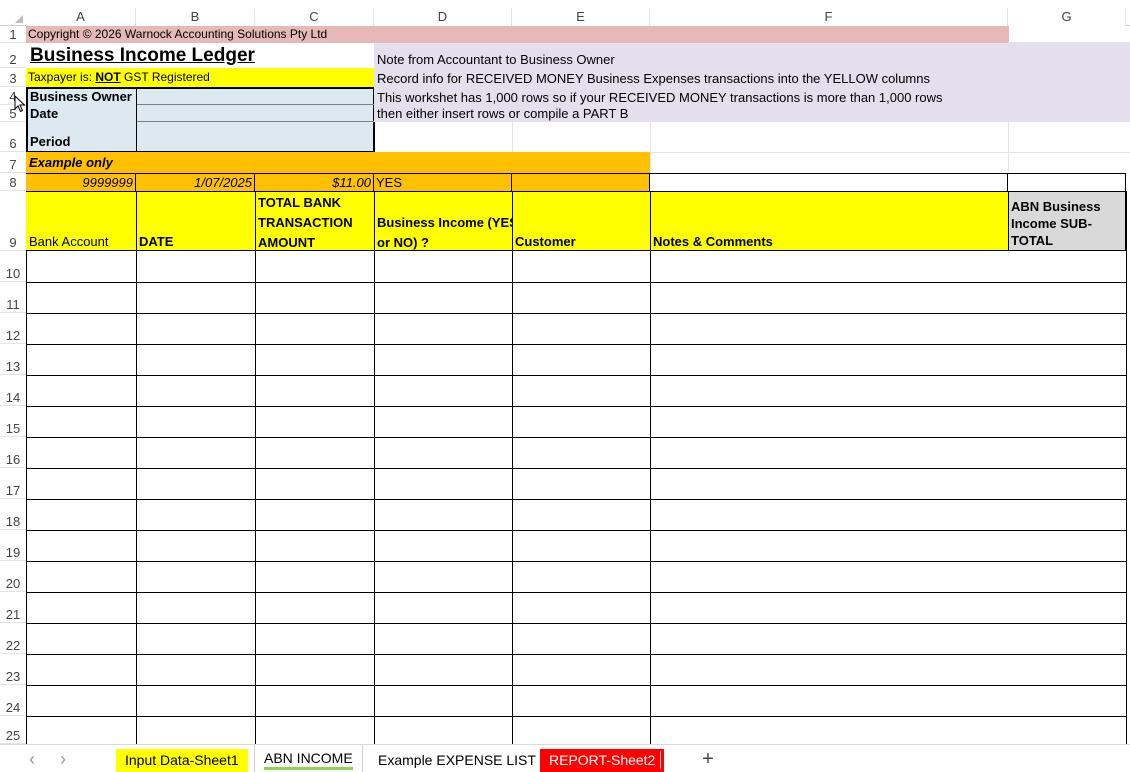 The height and width of the screenshot is (772, 1130). Describe the element at coordinates (403, 242) in the screenshot. I see `header-business-income-line: or NO) ?` at that location.